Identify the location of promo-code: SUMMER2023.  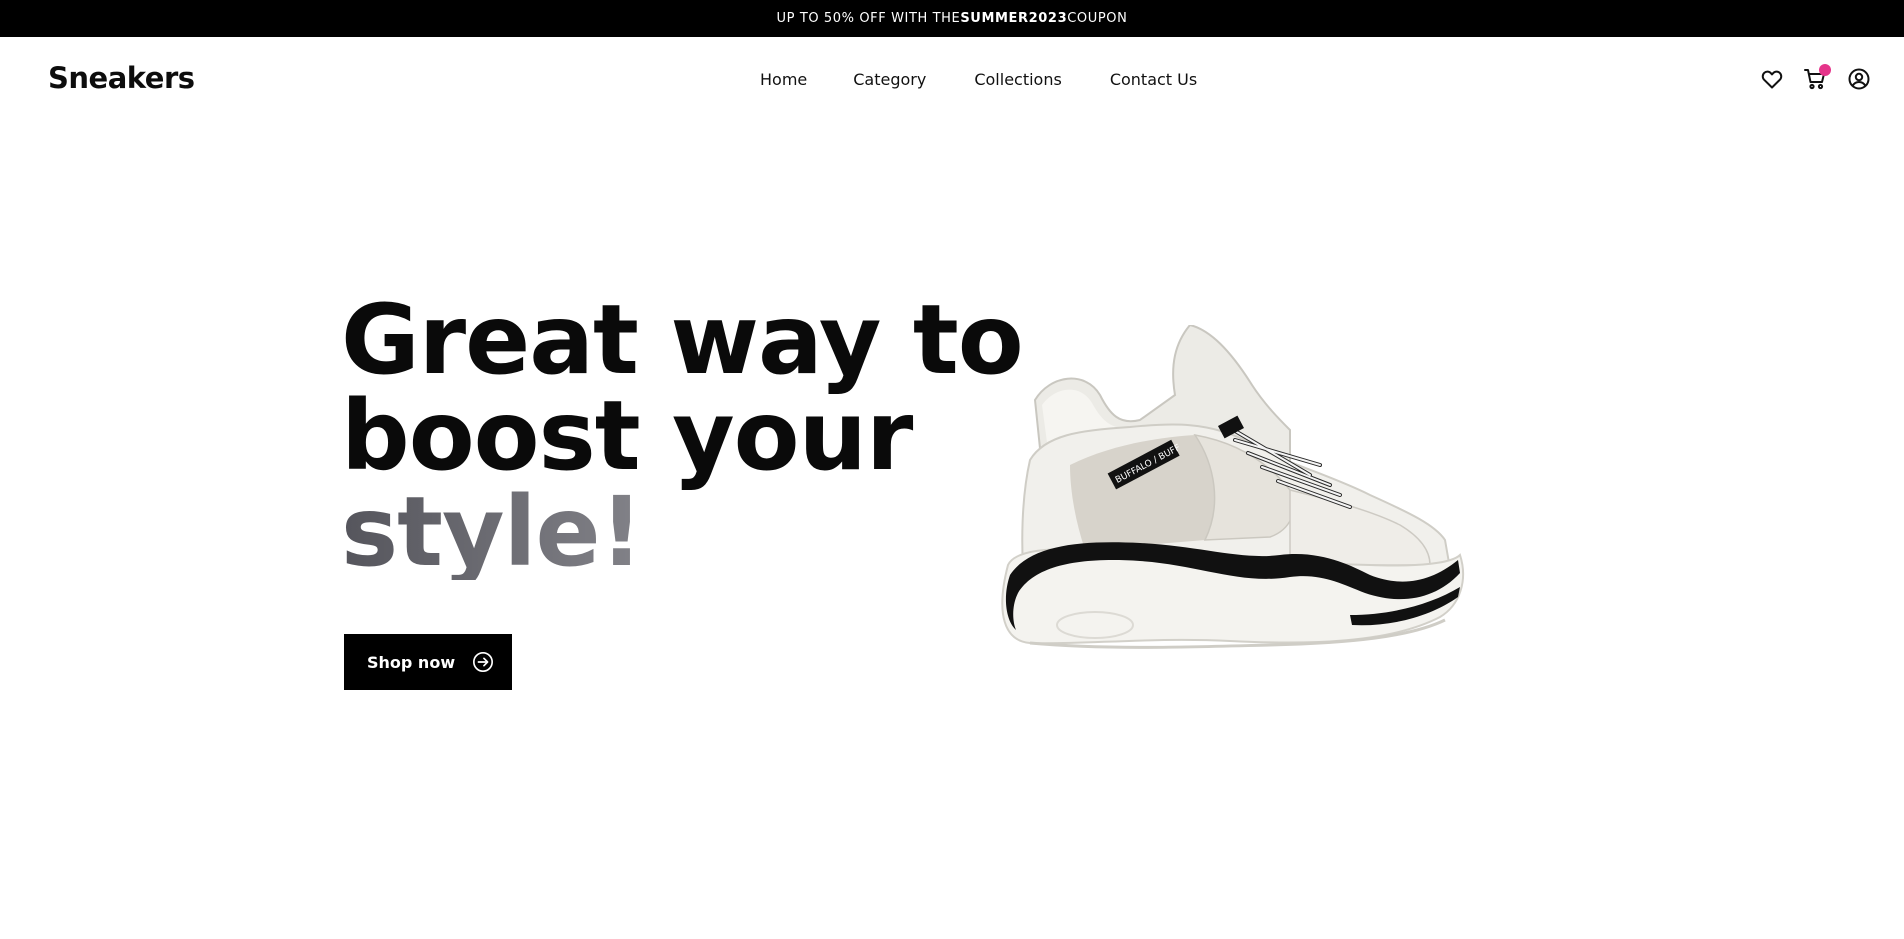
(1014, 18).